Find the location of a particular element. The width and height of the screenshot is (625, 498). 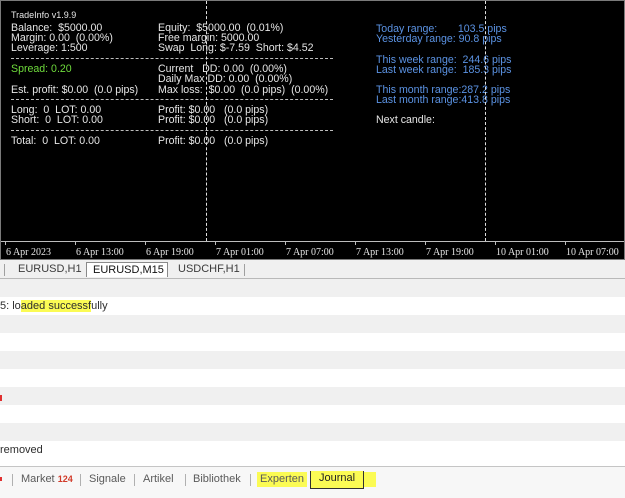

tab-artikel: Artikel is located at coordinates (158, 479).